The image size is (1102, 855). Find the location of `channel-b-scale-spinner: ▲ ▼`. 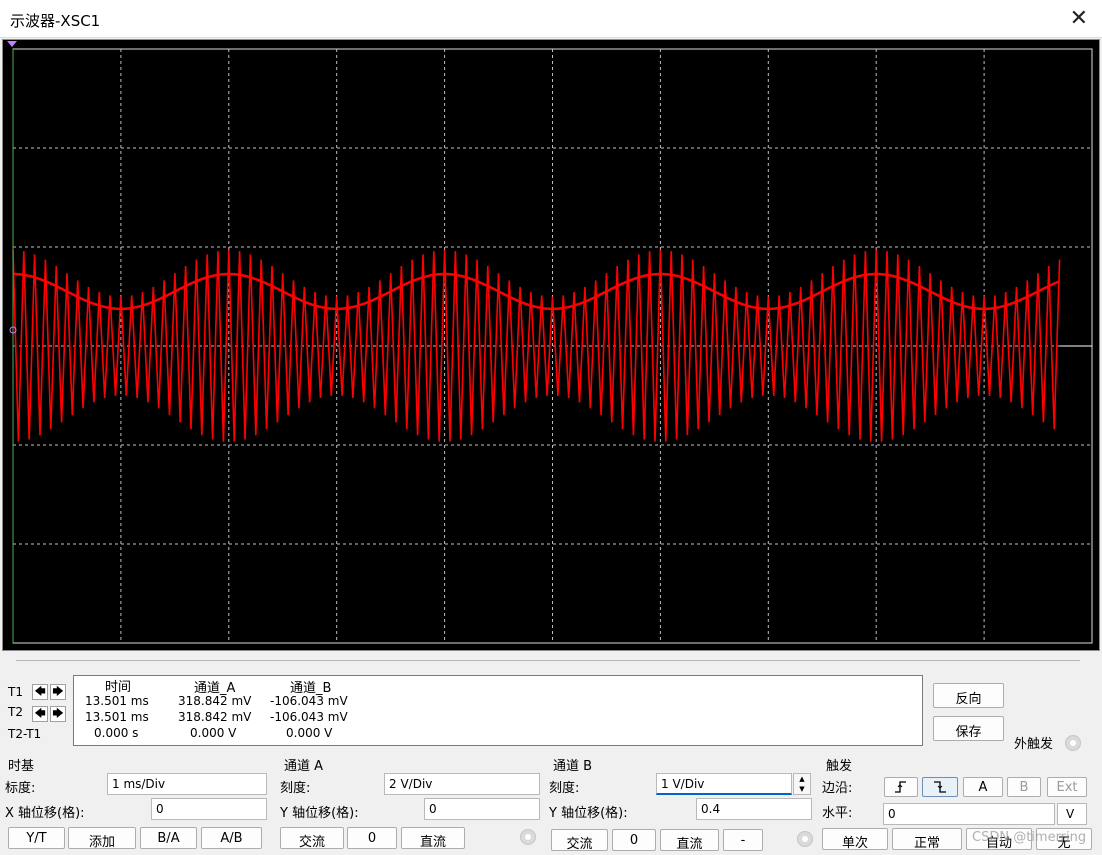

channel-b-scale-spinner: ▲ ▼ is located at coordinates (802, 784).